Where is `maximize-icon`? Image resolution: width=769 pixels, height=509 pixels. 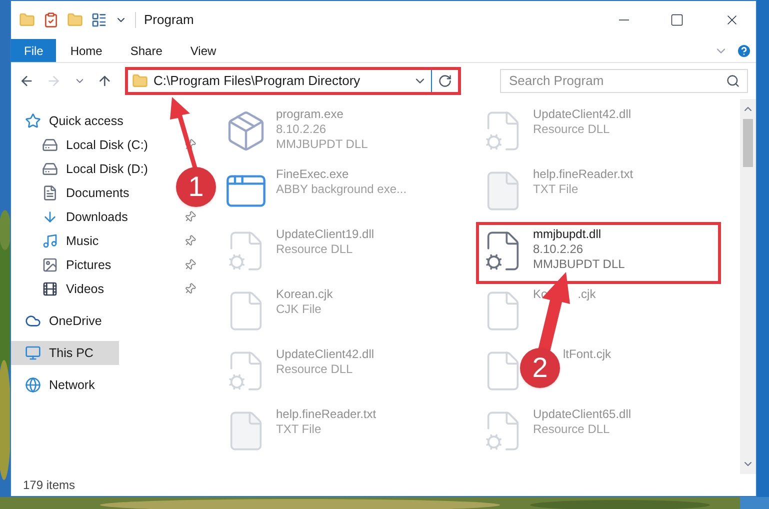
maximize-icon is located at coordinates (677, 20).